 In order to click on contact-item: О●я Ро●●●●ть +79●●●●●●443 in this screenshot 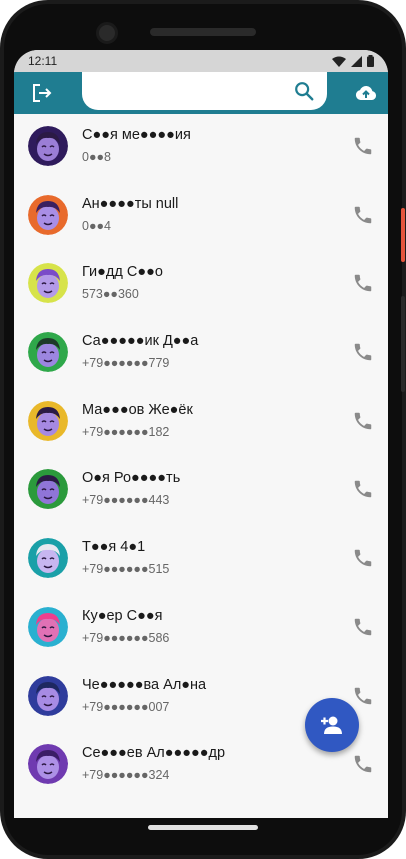, I will do `click(201, 491)`.